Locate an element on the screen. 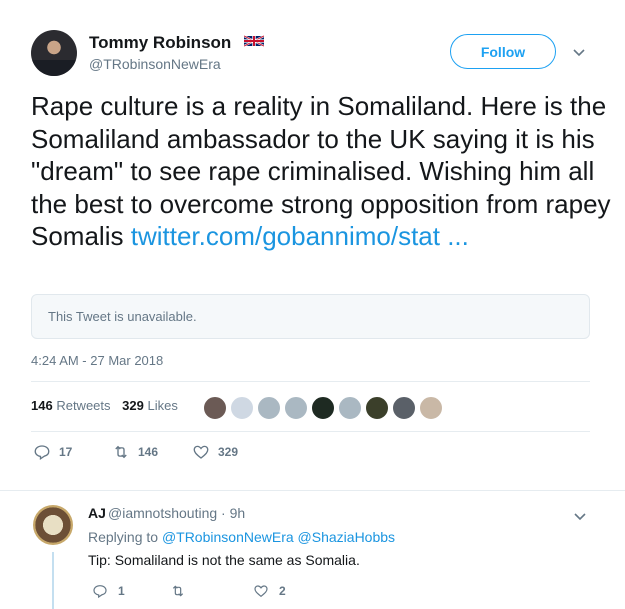 The image size is (625, 609). mention-link: @TRobinsonNewEra is located at coordinates (228, 537).